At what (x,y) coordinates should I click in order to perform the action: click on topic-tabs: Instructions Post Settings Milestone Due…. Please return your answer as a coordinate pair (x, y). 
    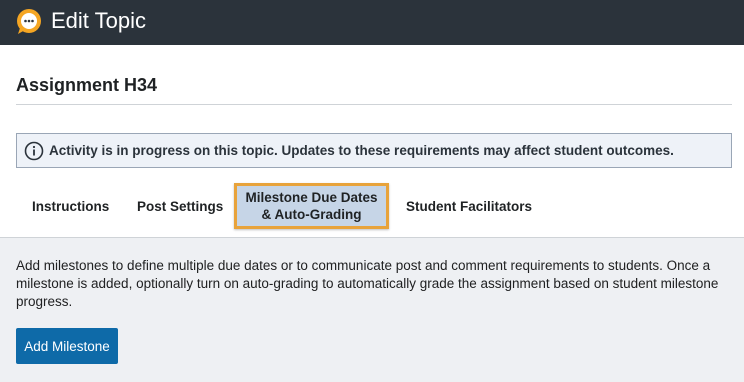
    Looking at the image, I should click on (372, 210).